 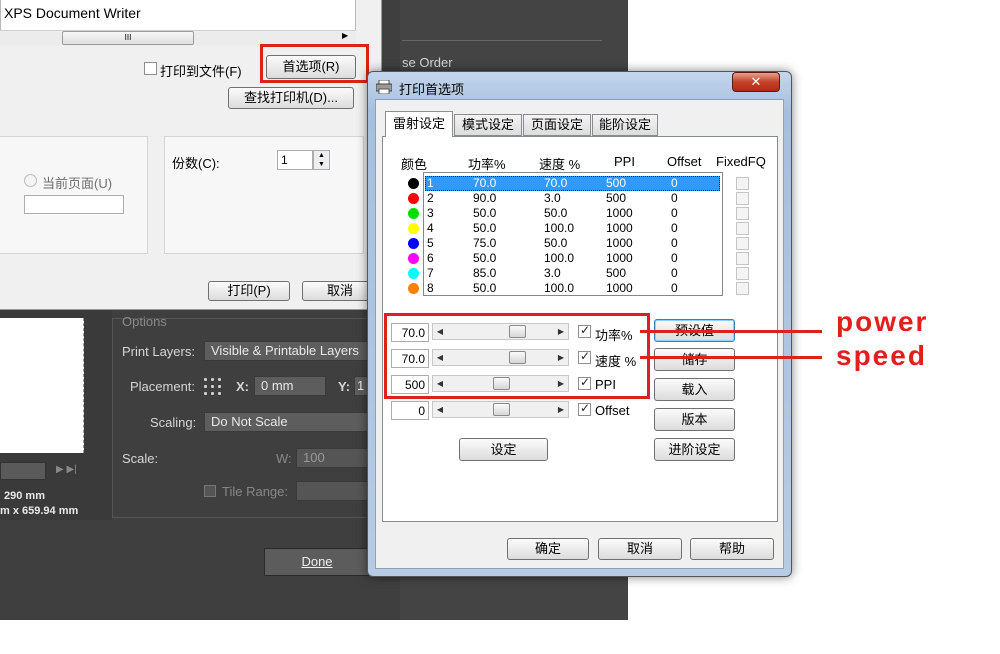 What do you see at coordinates (333, 458) in the screenshot?
I see `w-input: 100` at bounding box center [333, 458].